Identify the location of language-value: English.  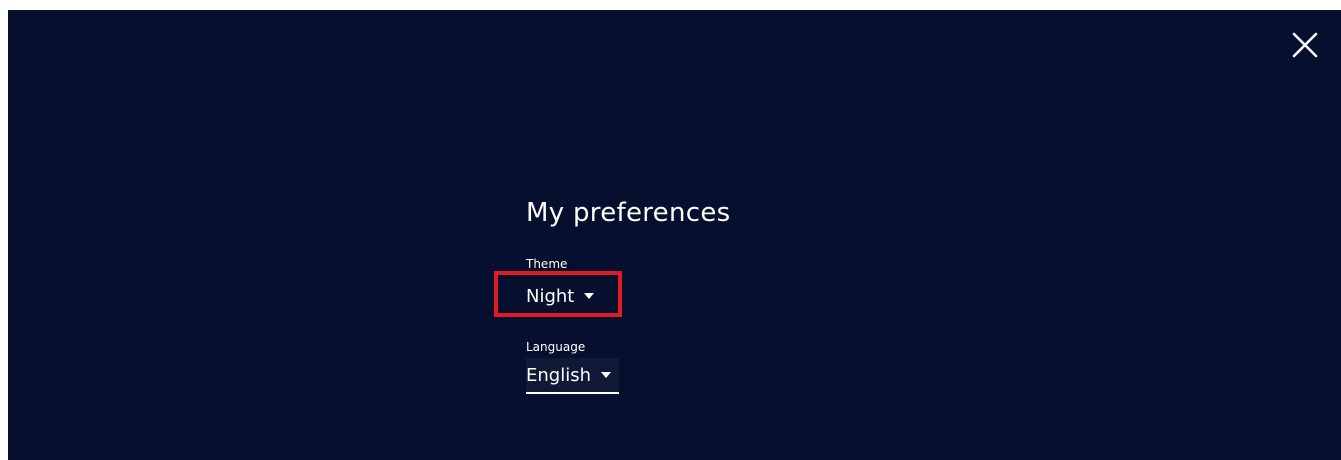
(558, 375).